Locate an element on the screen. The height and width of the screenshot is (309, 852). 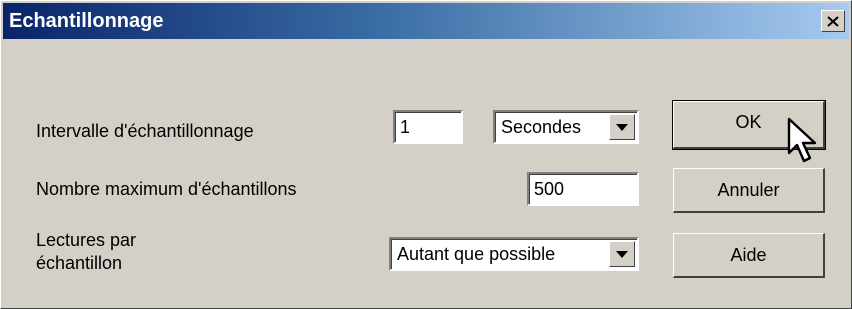
readings-label-line2: échantillon is located at coordinates (79, 263).